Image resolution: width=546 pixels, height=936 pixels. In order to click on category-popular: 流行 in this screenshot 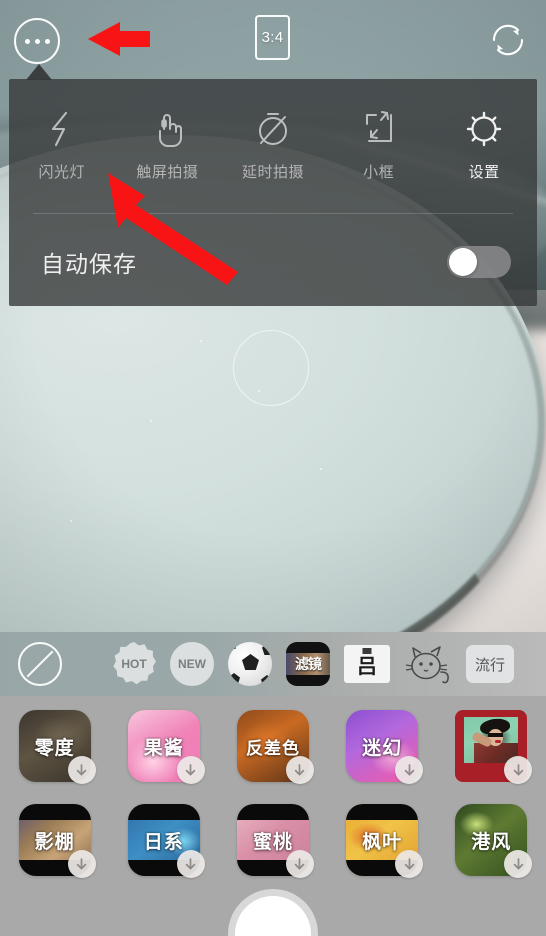, I will do `click(490, 664)`.